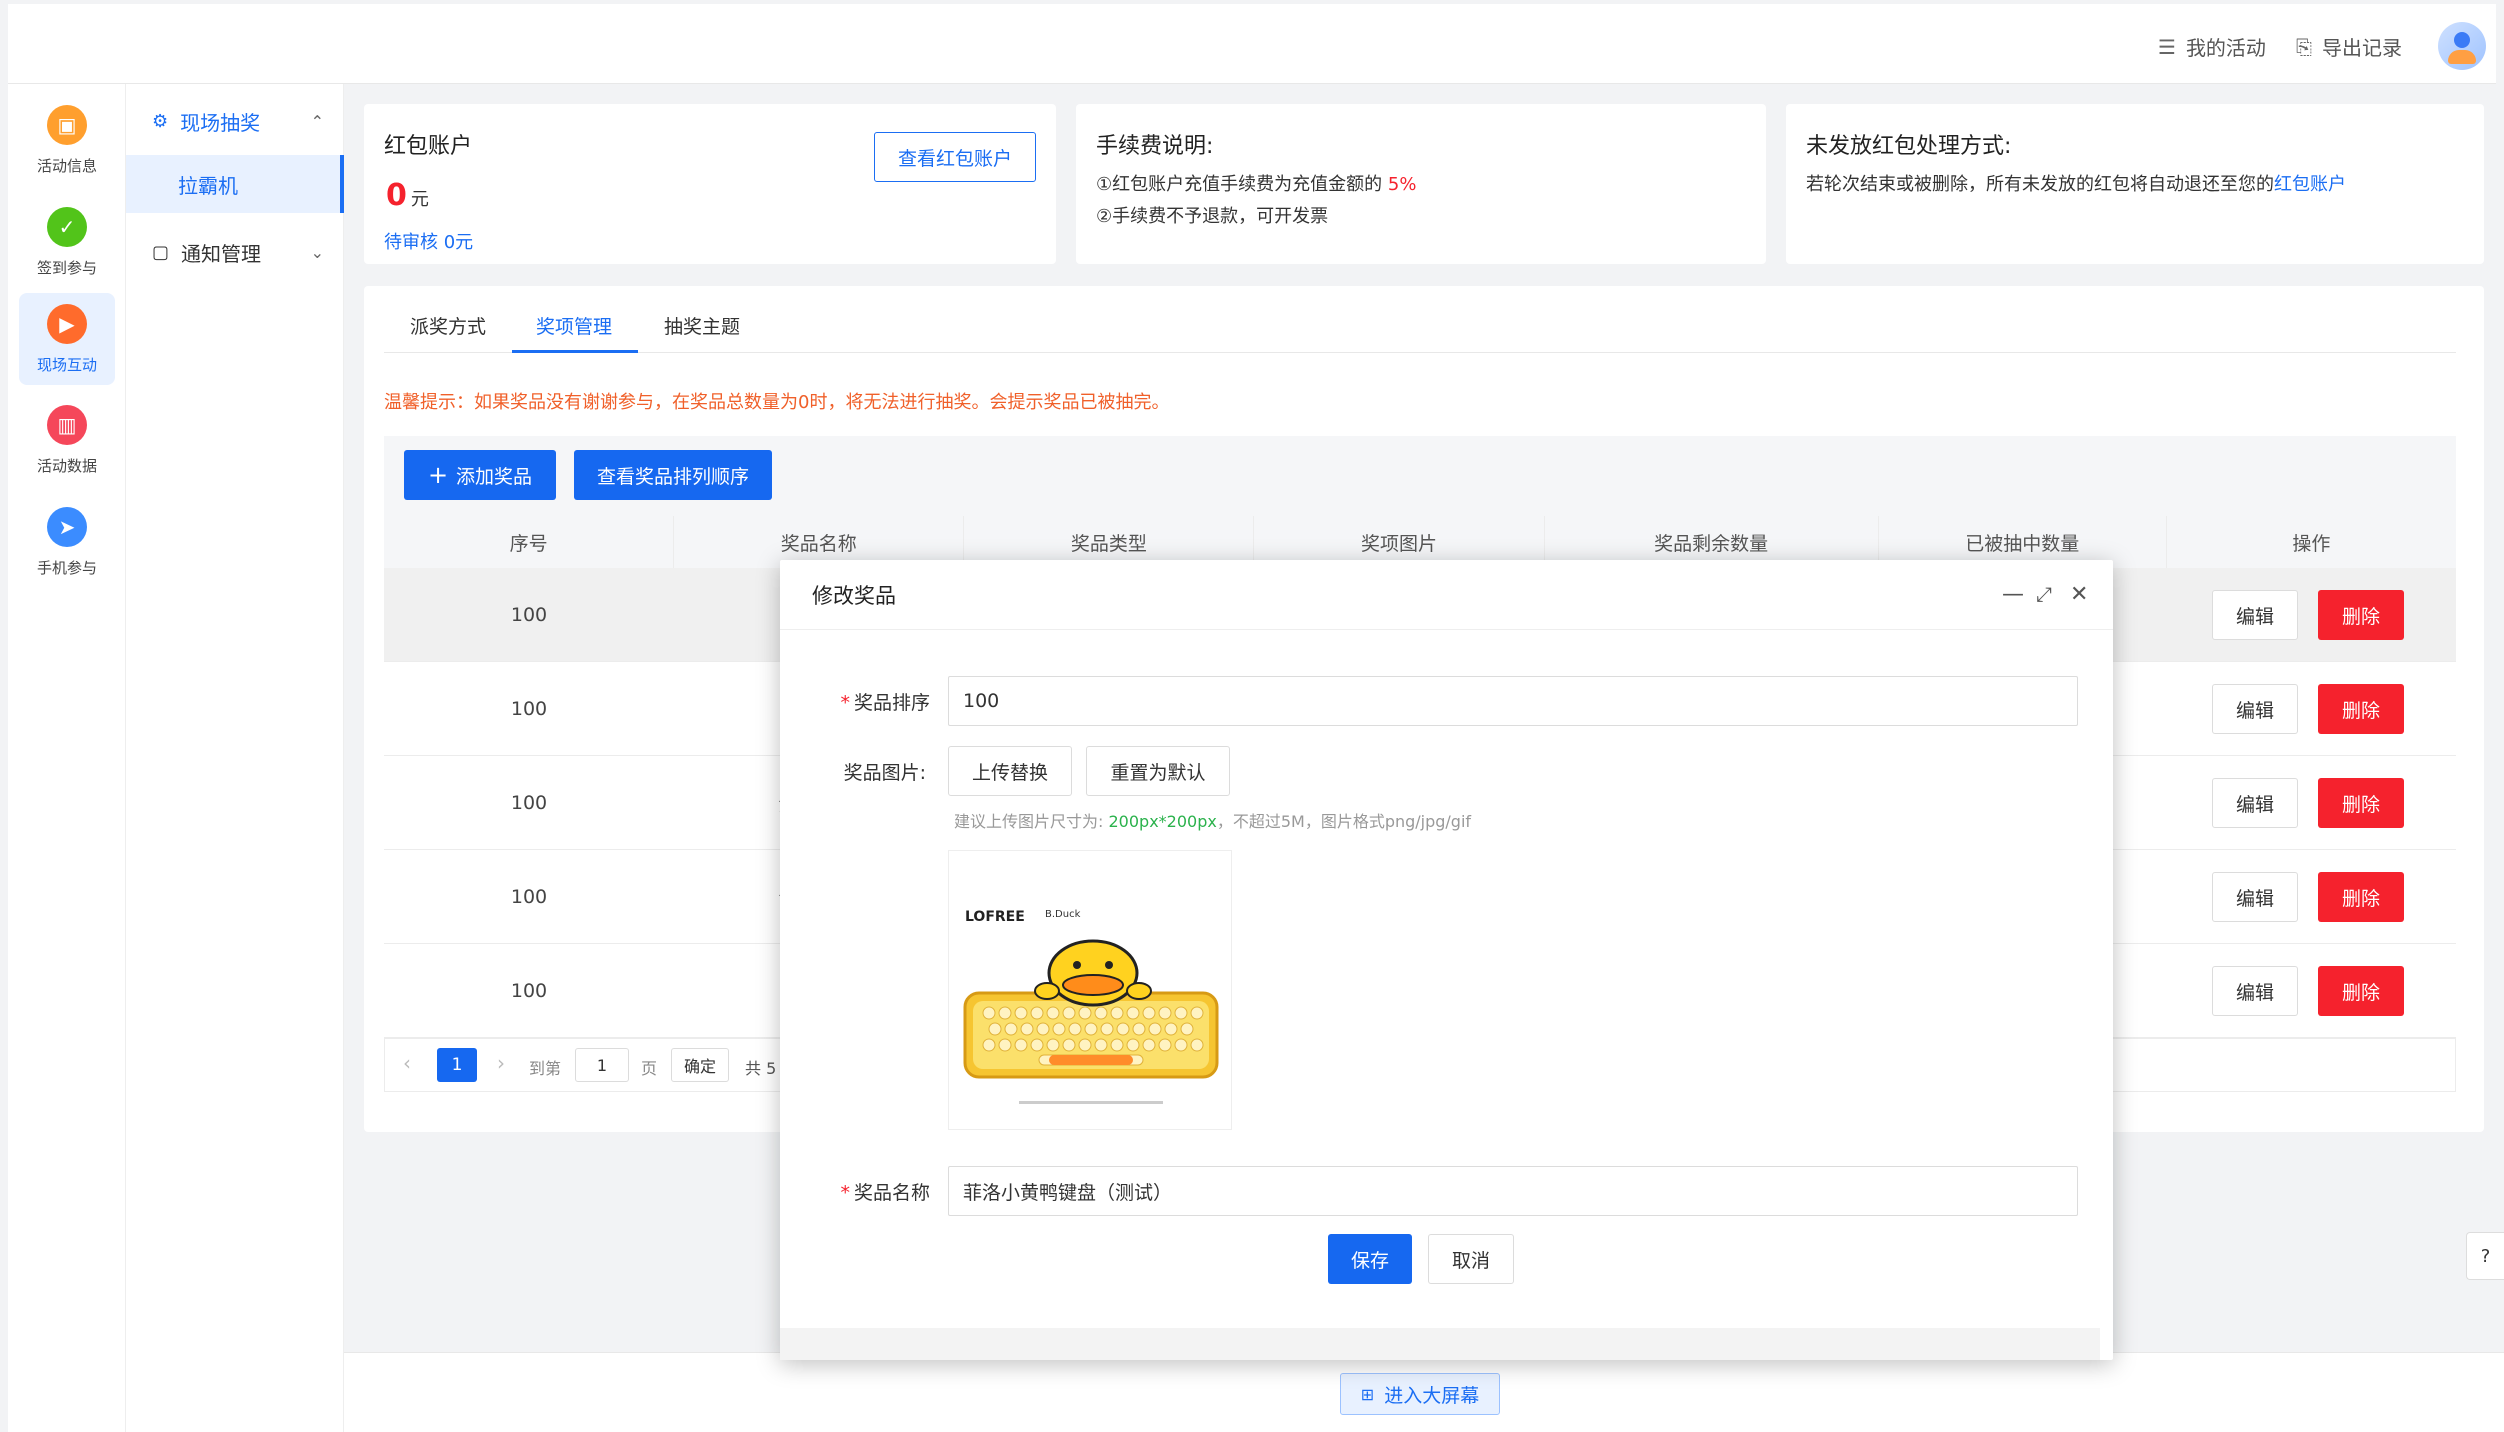 The width and height of the screenshot is (2504, 1432). I want to click on screen-play-icon: ▶, so click(67, 323).